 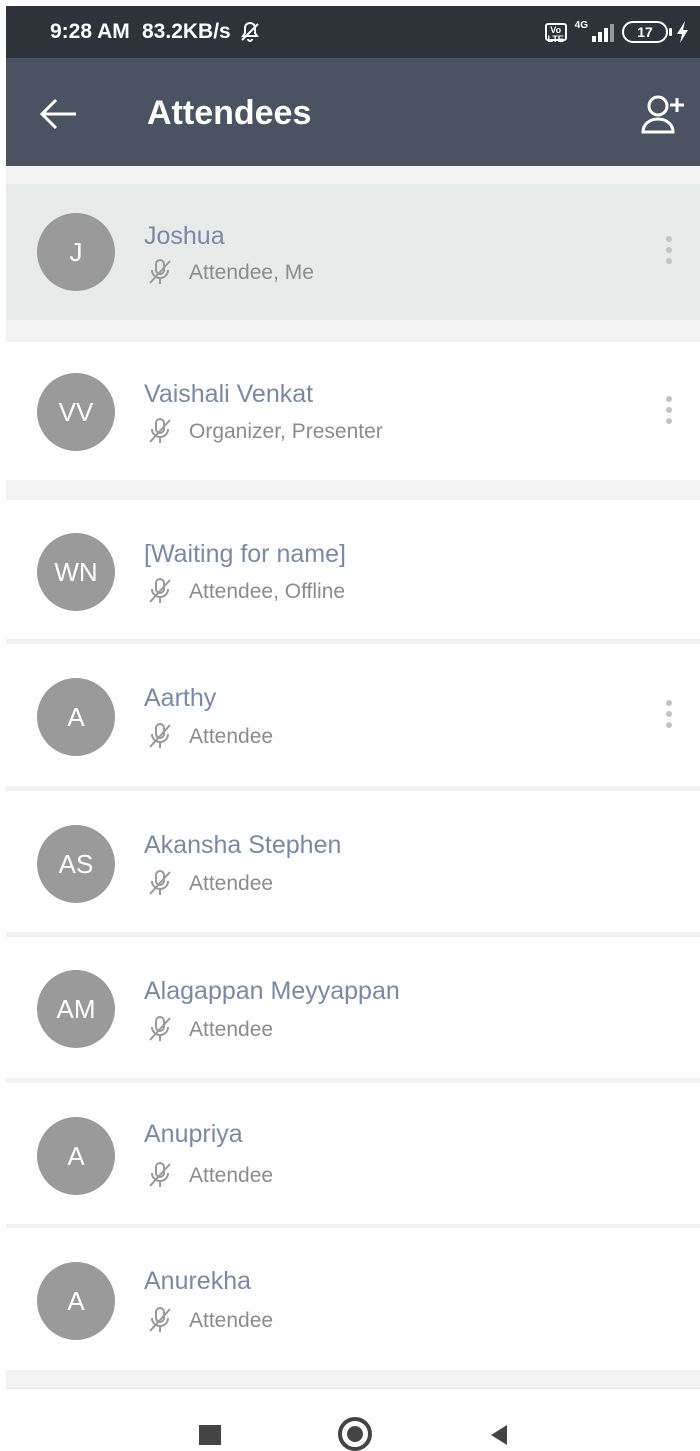 I want to click on attendee-row: A Anupriya Attendee, so click(x=353, y=1153).